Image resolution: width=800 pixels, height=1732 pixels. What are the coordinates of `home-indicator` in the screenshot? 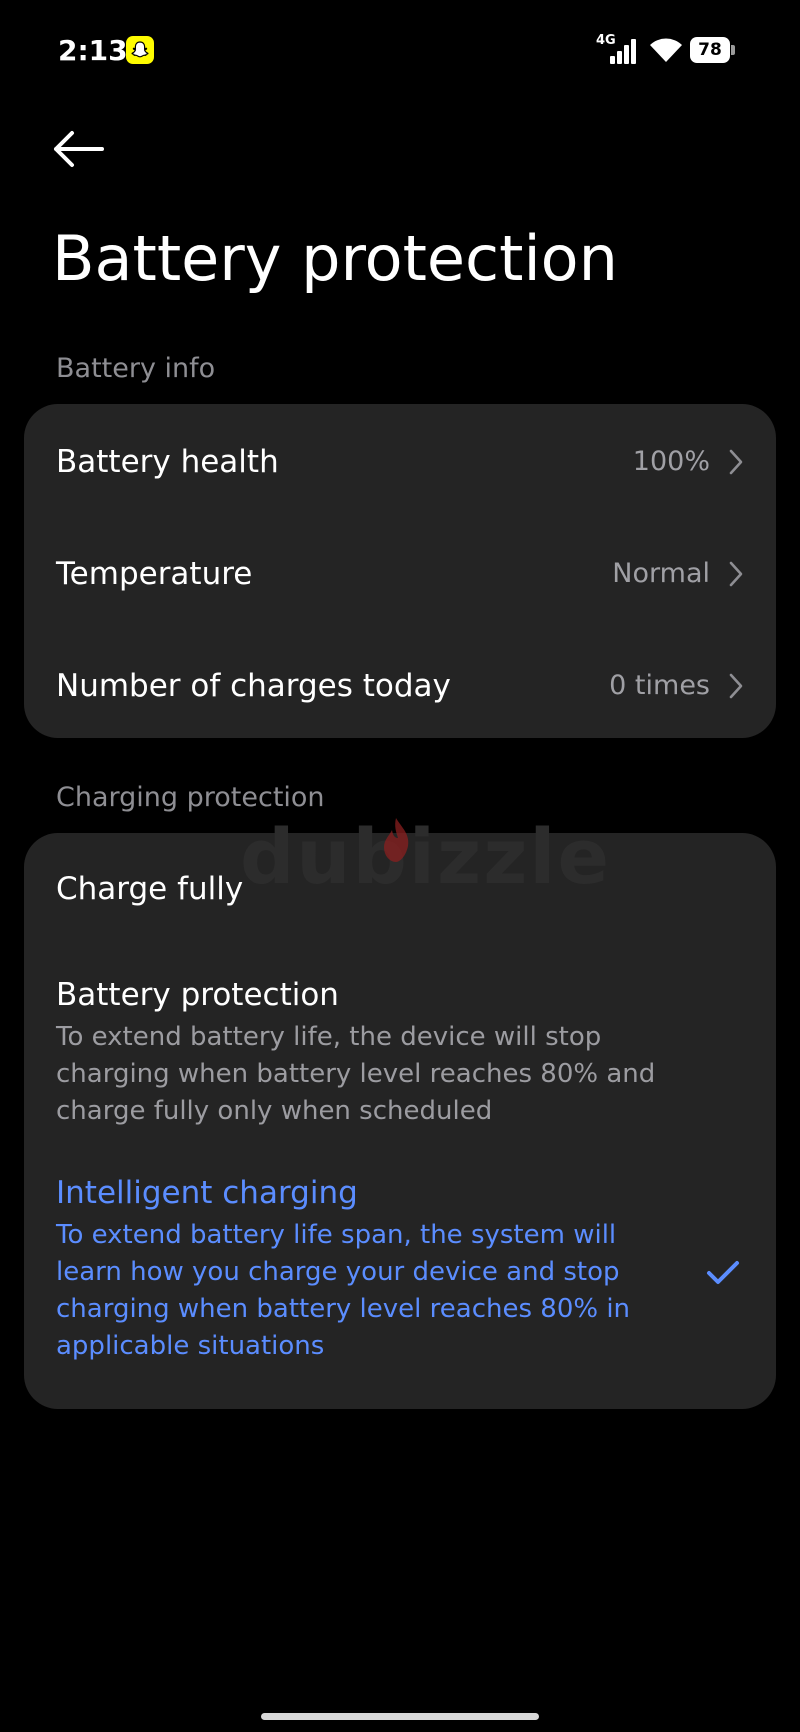 It's located at (400, 1716).